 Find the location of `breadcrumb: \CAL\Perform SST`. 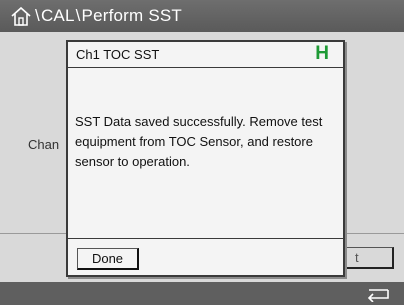

breadcrumb: \CAL\Perform SST is located at coordinates (108, 16).